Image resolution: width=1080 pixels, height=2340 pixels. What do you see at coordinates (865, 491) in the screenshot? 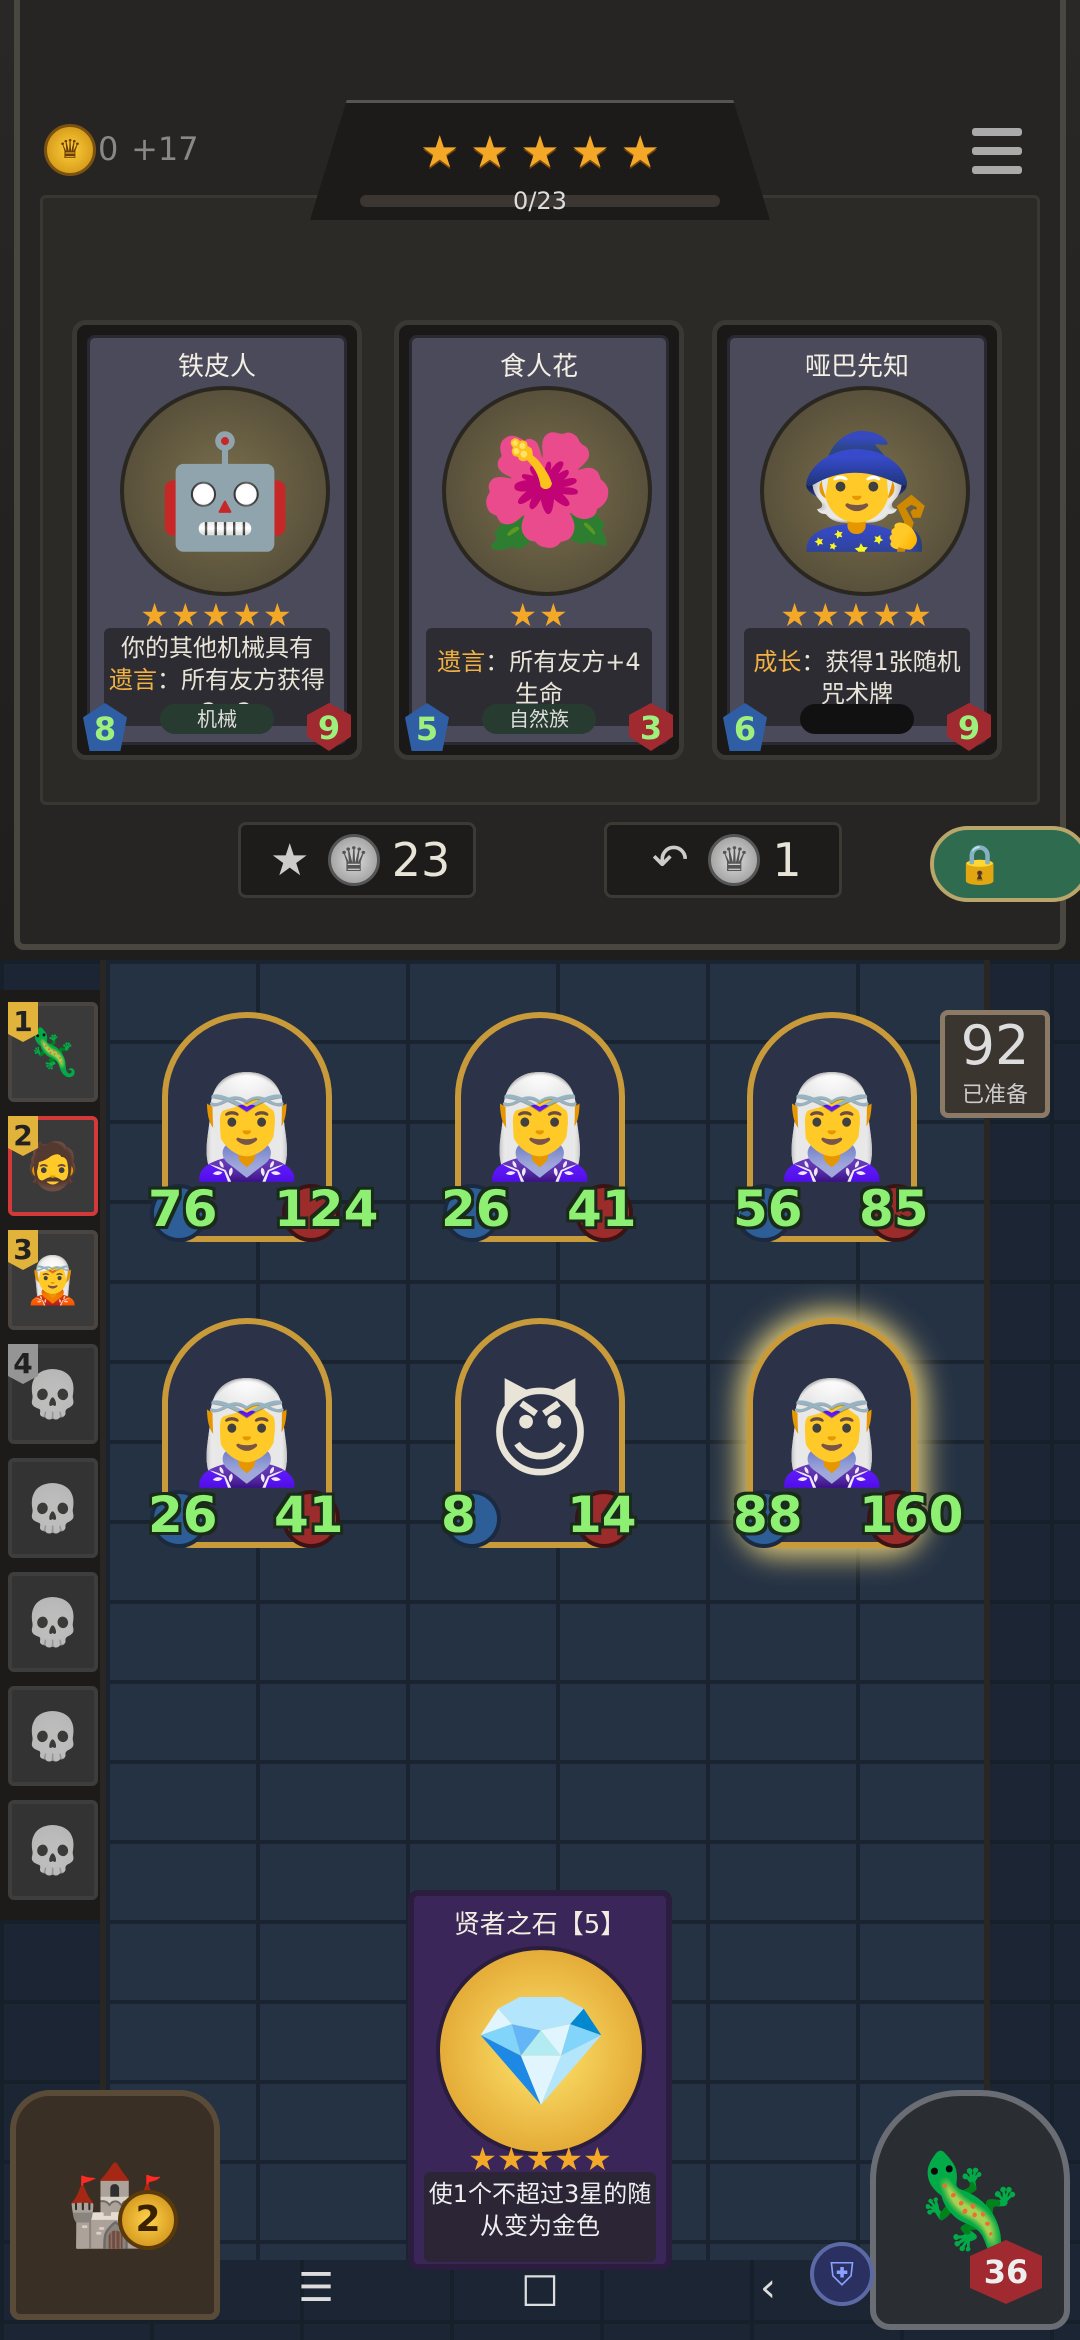
I see `wizard-icon: 🧙` at bounding box center [865, 491].